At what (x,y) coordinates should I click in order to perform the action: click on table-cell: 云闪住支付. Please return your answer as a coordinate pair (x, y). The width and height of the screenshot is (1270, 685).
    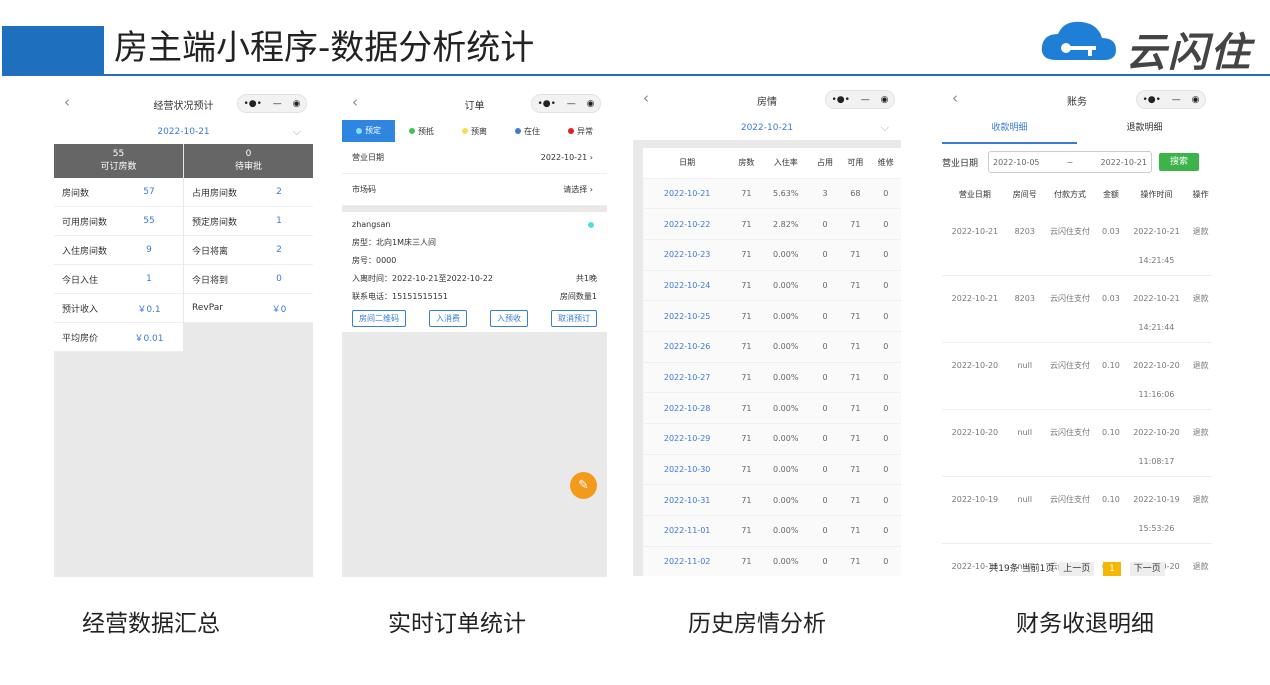
    Looking at the image, I should click on (1070, 309).